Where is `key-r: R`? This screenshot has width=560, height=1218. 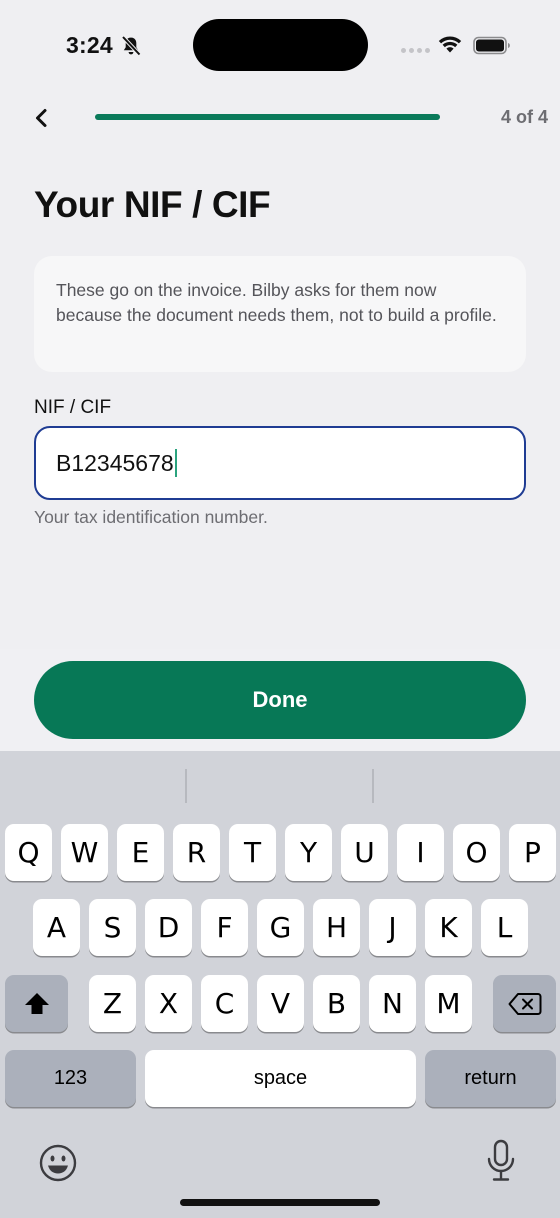
key-r: R is located at coordinates (196, 852).